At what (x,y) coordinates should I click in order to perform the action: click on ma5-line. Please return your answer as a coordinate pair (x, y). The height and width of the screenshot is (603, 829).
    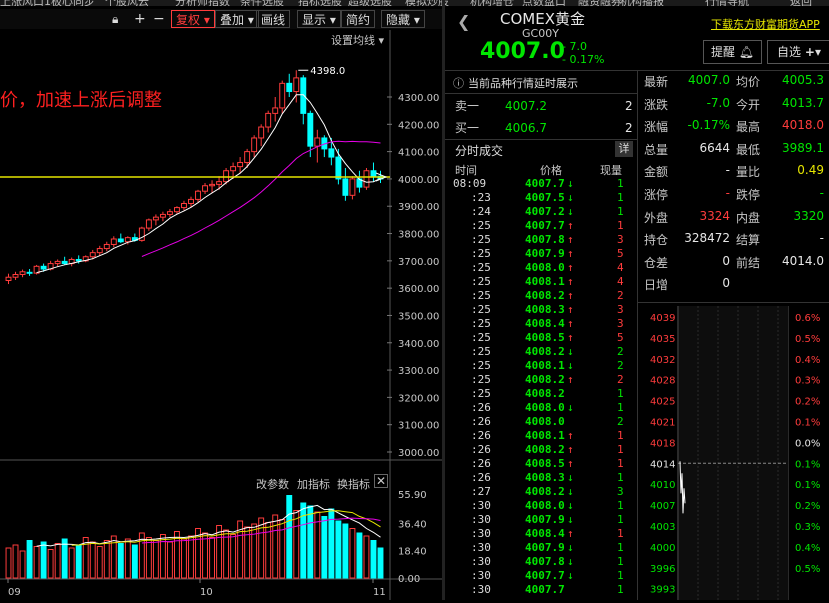
    Looking at the image, I should click on (208, 184).